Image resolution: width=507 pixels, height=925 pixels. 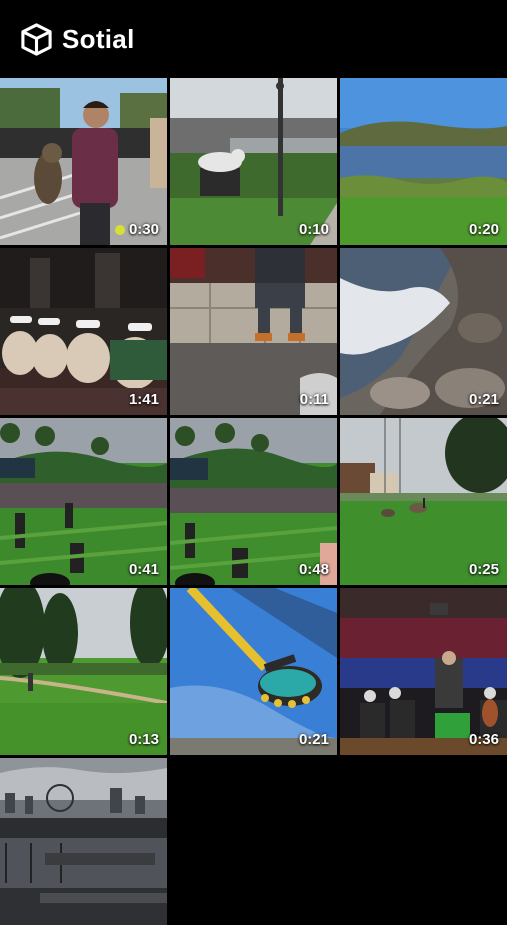 What do you see at coordinates (483, 569) in the screenshot?
I see `video-duration: 0:25` at bounding box center [483, 569].